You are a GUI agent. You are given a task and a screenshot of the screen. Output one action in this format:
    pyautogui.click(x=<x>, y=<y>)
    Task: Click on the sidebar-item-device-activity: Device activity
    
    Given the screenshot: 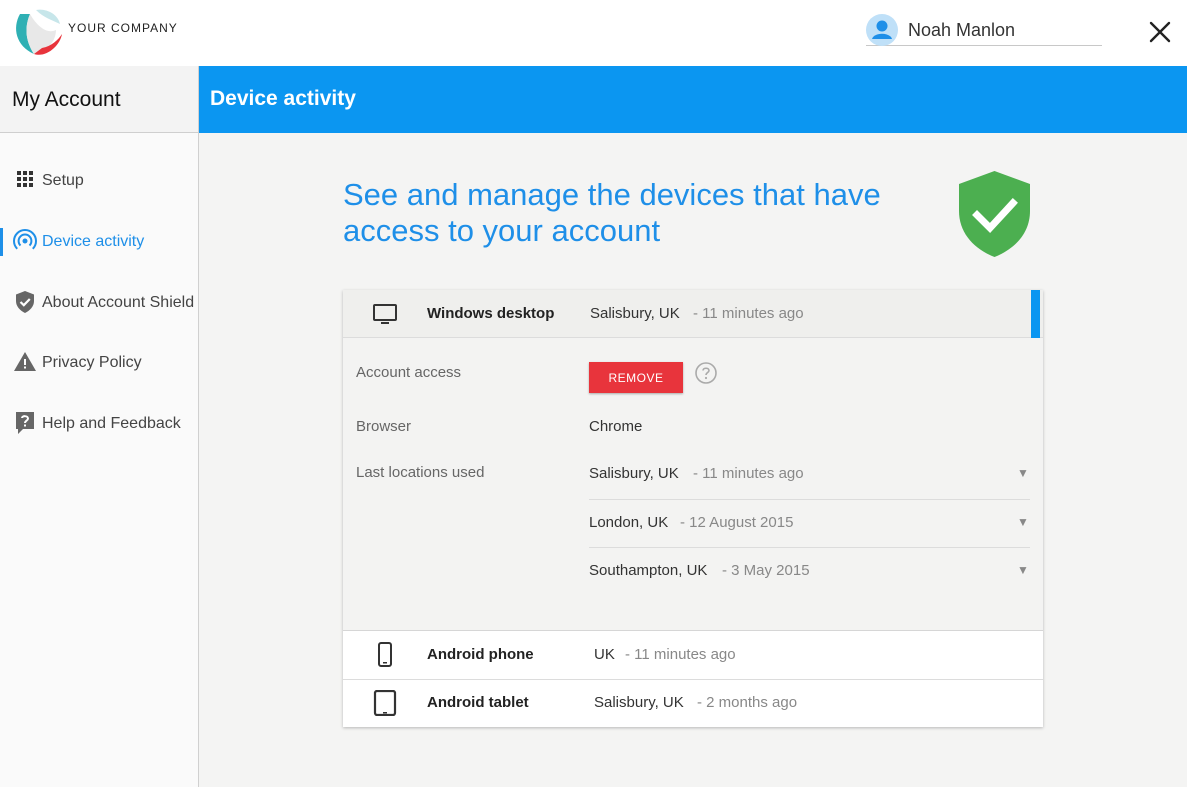 What is the action you would take?
    pyautogui.click(x=99, y=242)
    